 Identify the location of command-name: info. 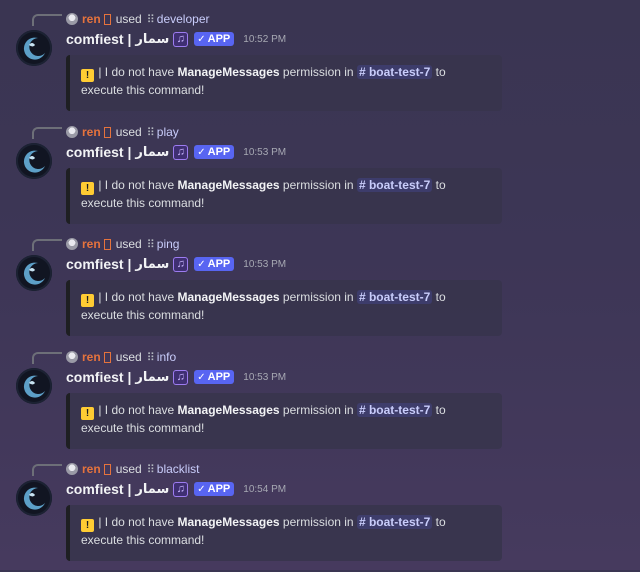
(166, 357).